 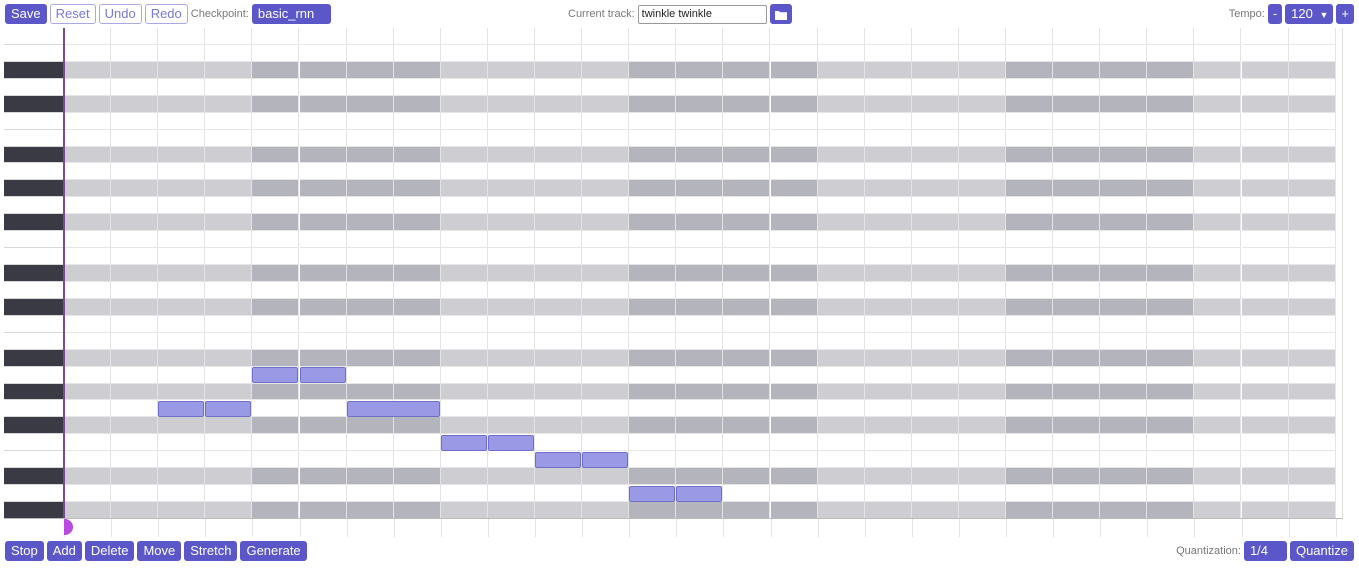 What do you see at coordinates (393, 408) in the screenshot?
I see `note-block` at bounding box center [393, 408].